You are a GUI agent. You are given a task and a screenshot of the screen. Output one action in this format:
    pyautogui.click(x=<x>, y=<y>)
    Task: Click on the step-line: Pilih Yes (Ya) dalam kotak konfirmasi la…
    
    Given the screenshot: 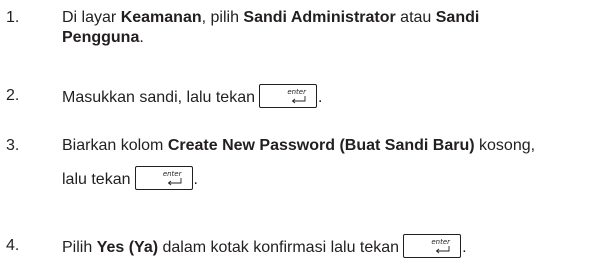 What is the action you would take?
    pyautogui.click(x=336, y=246)
    